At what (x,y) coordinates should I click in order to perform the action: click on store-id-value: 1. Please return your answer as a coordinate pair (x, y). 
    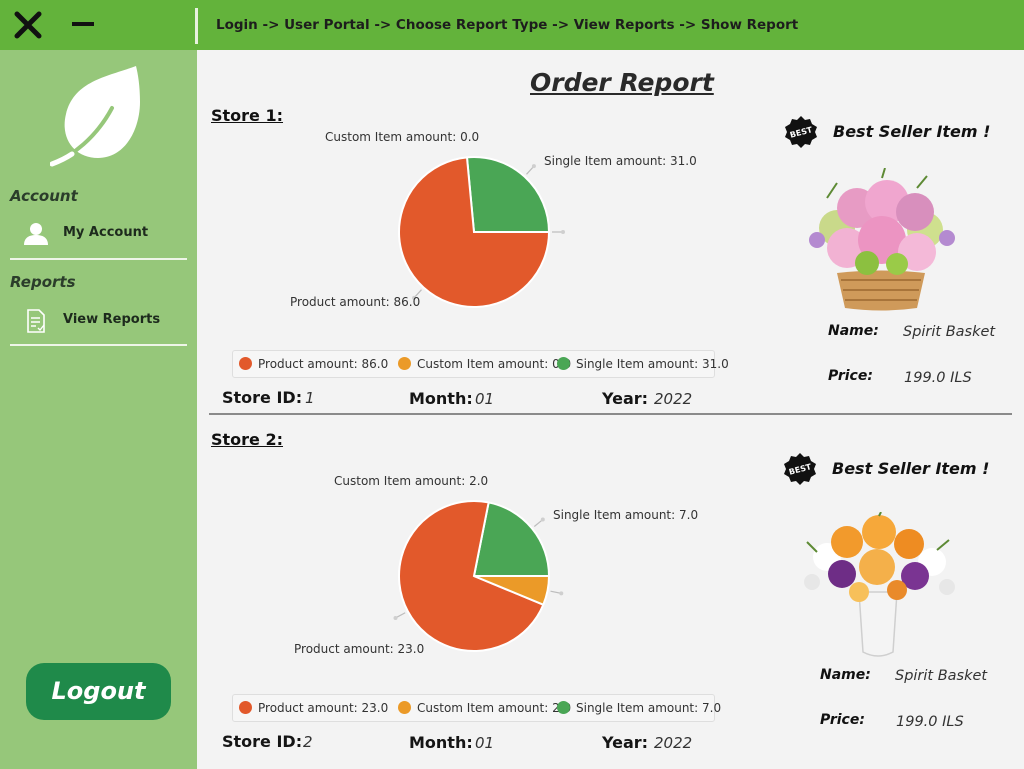
    Looking at the image, I should click on (310, 398).